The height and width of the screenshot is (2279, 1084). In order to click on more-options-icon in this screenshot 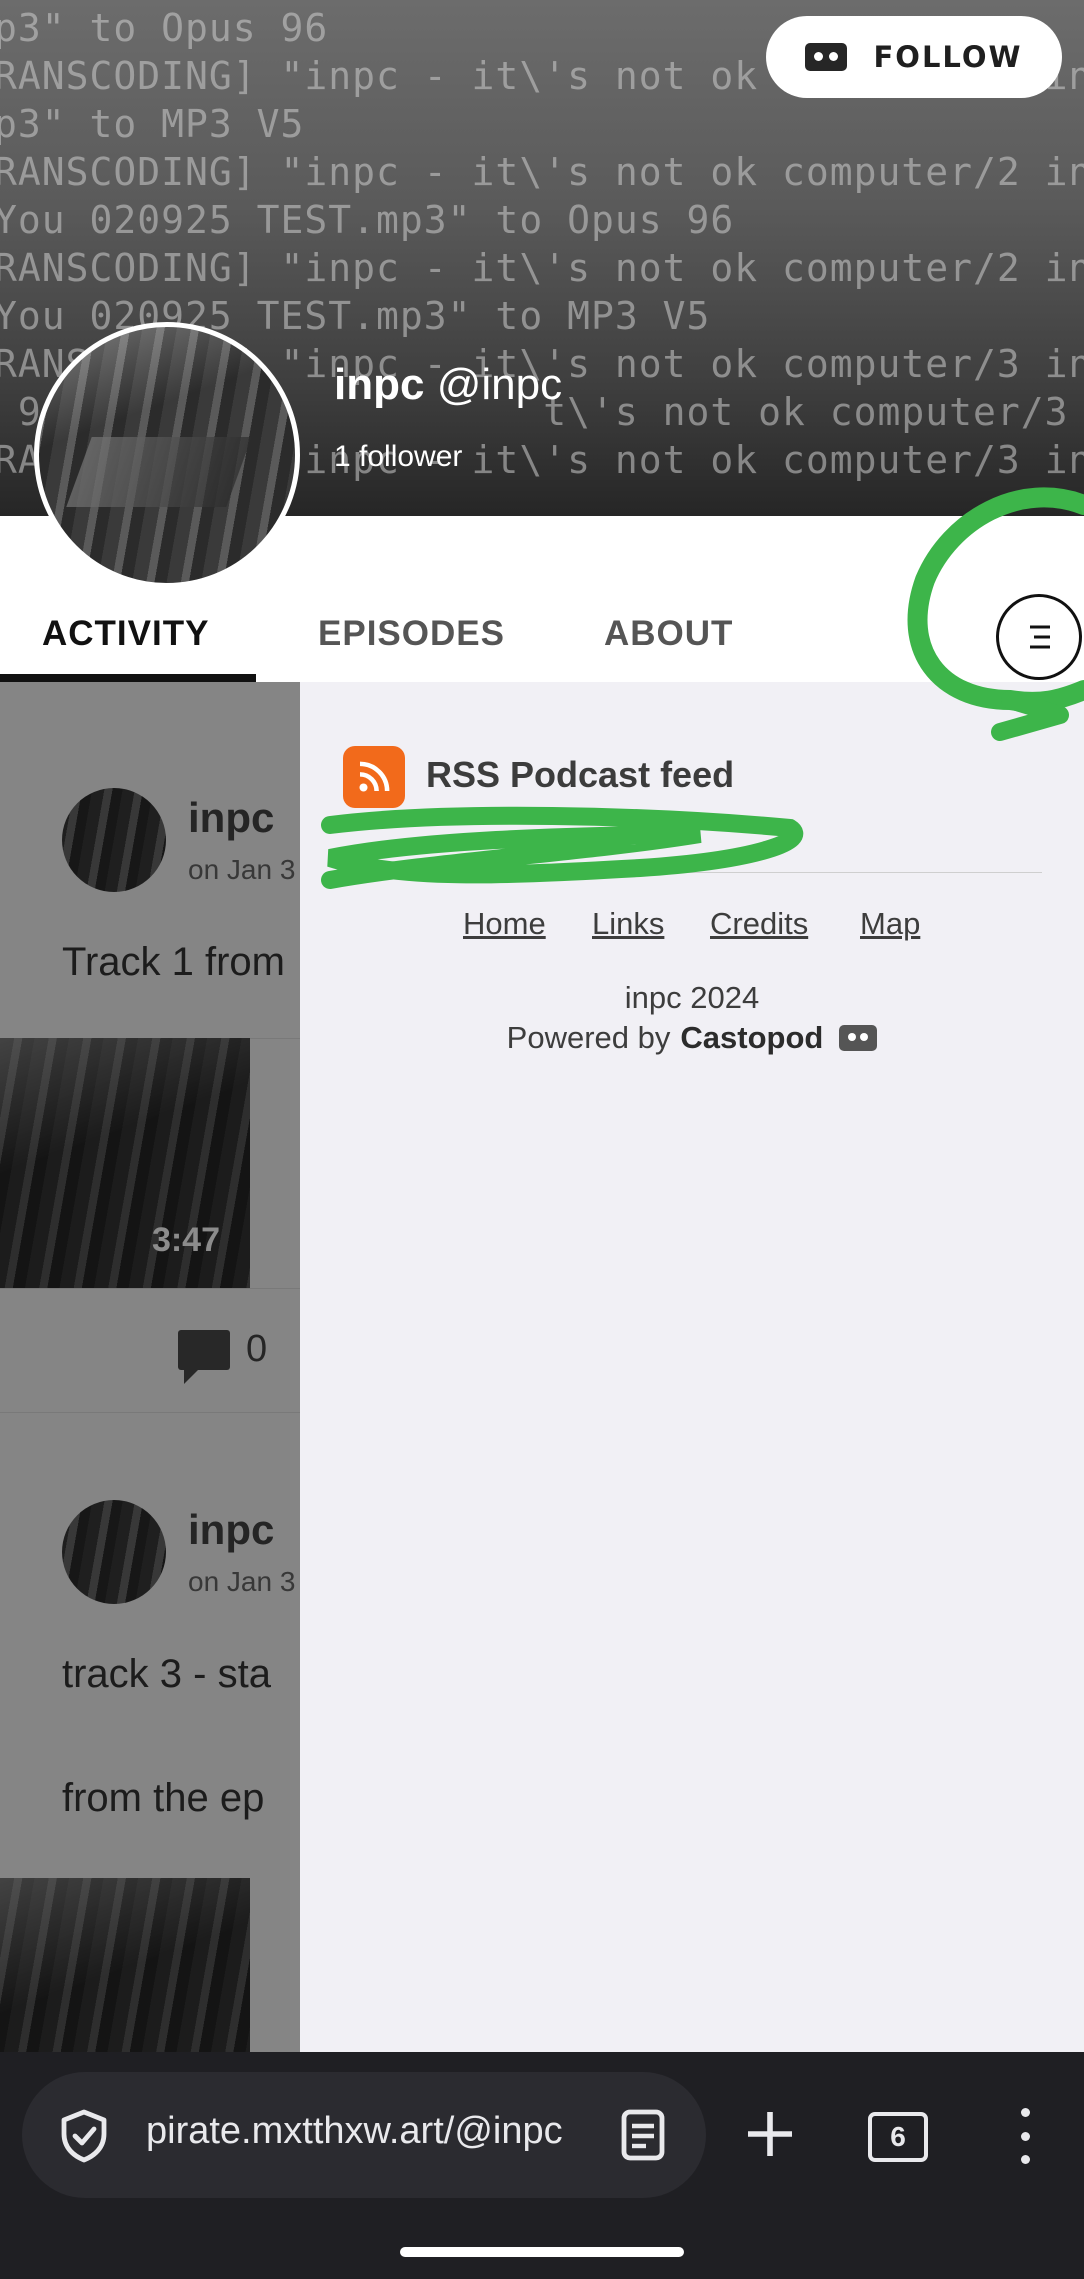, I will do `click(1025, 2136)`.